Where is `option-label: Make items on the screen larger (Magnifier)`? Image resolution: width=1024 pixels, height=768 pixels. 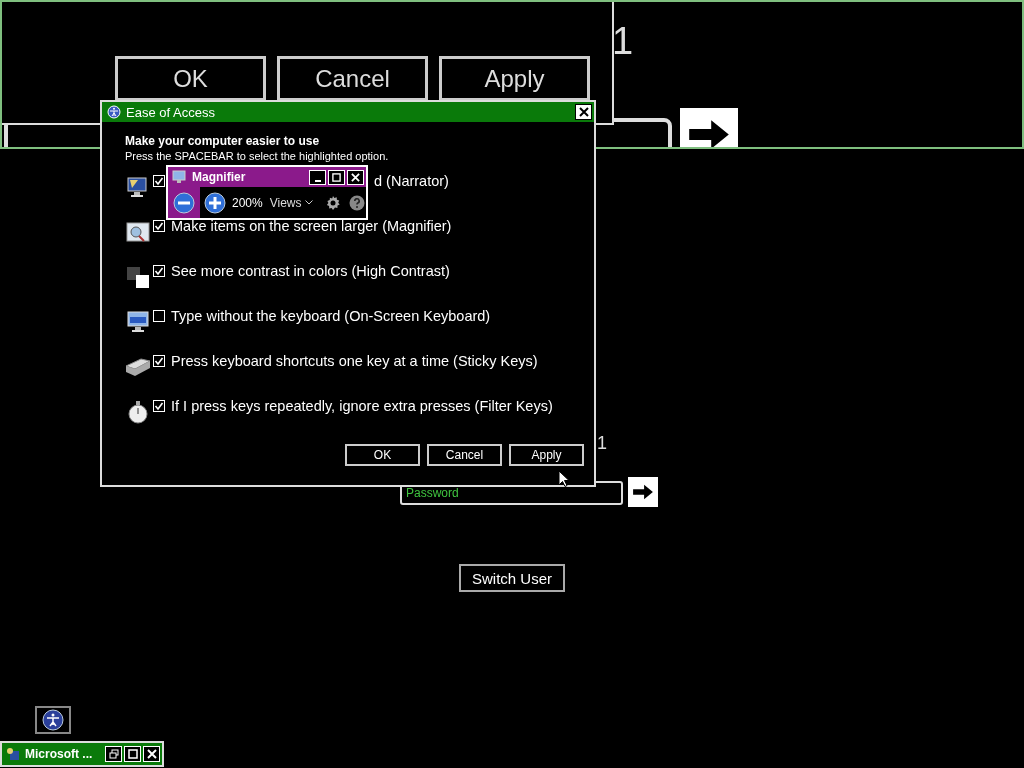
option-label: Make items on the screen larger (Magnifier) is located at coordinates (311, 226).